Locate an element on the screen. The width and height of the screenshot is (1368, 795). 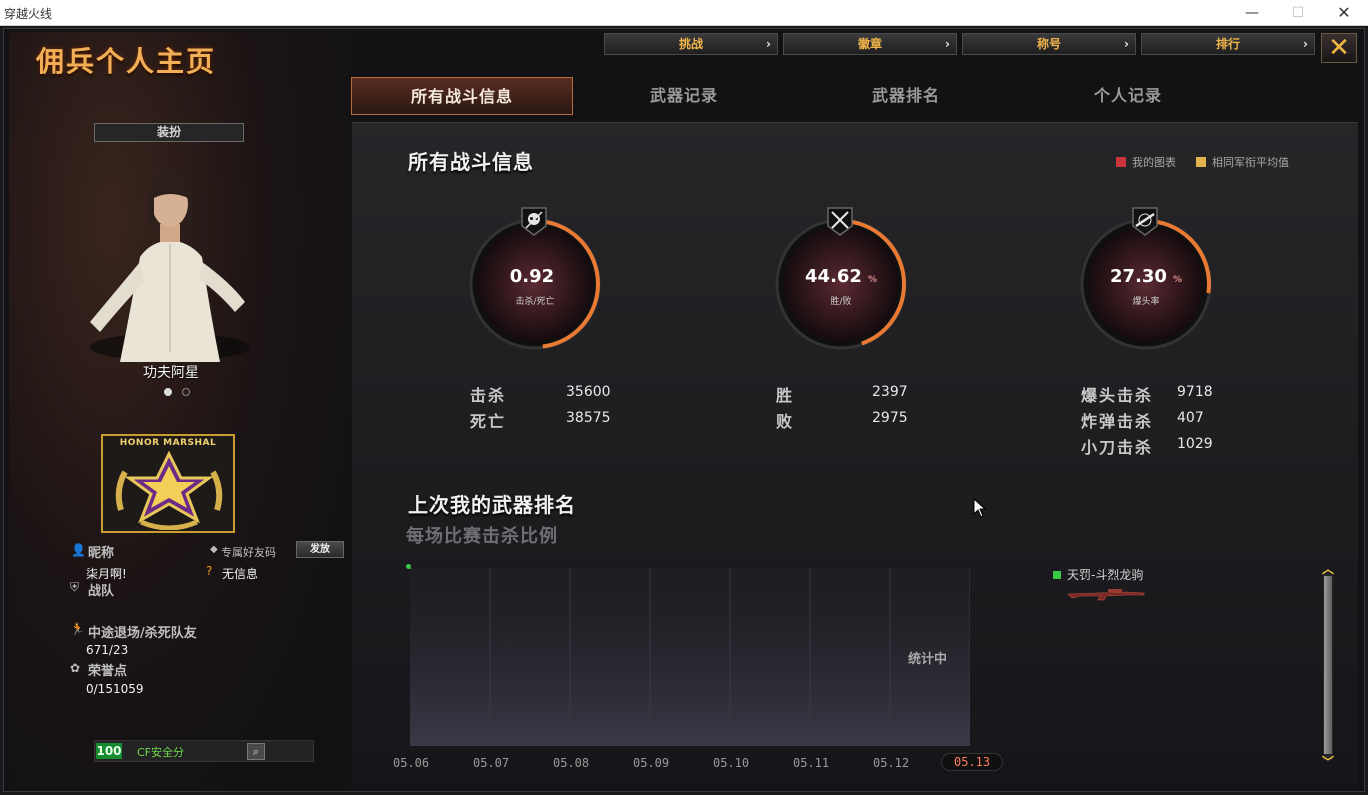
x-tick-label: 05.10 is located at coordinates (731, 763).